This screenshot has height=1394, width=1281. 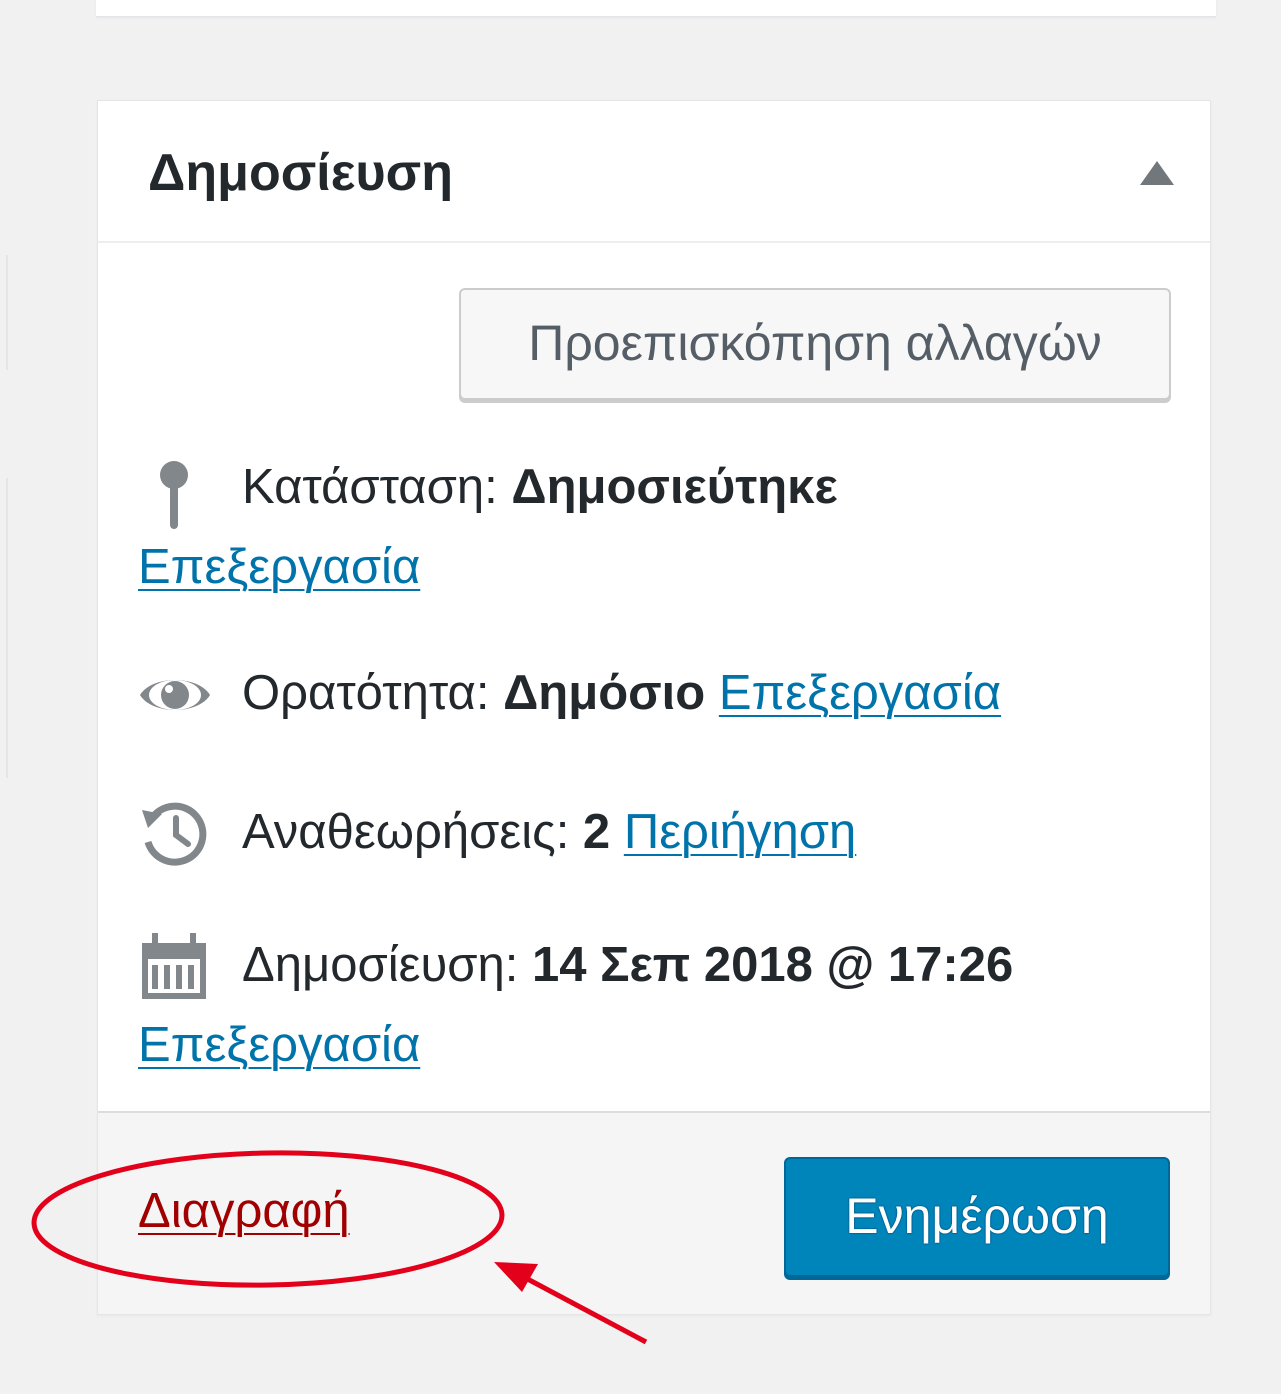 What do you see at coordinates (412, 832) in the screenshot?
I see `revisions-label: Αναθεωρήσεις:` at bounding box center [412, 832].